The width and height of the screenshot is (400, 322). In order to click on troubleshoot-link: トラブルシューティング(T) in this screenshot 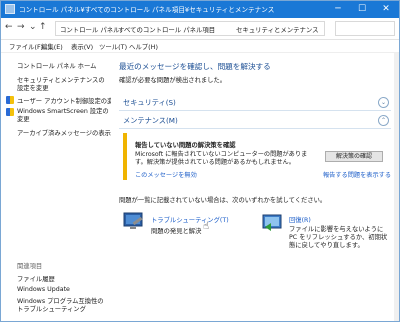, I will do `click(190, 219)`.